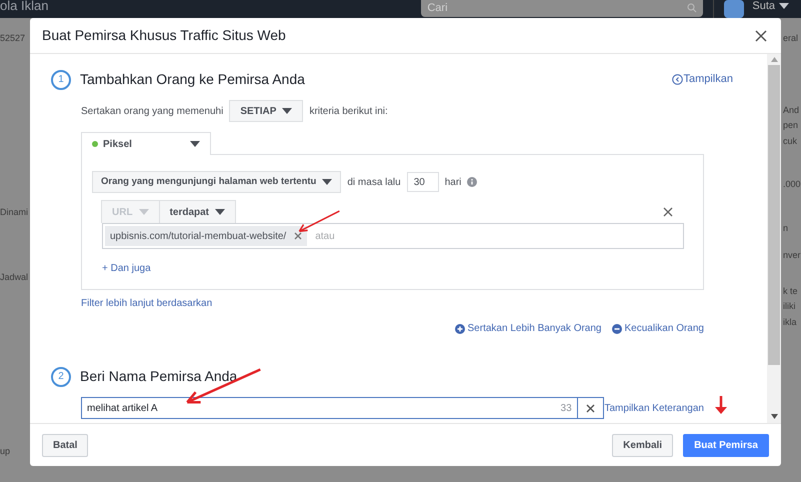  What do you see at coordinates (197, 211) in the screenshot?
I see `rule-dropdown: terdapat` at bounding box center [197, 211].